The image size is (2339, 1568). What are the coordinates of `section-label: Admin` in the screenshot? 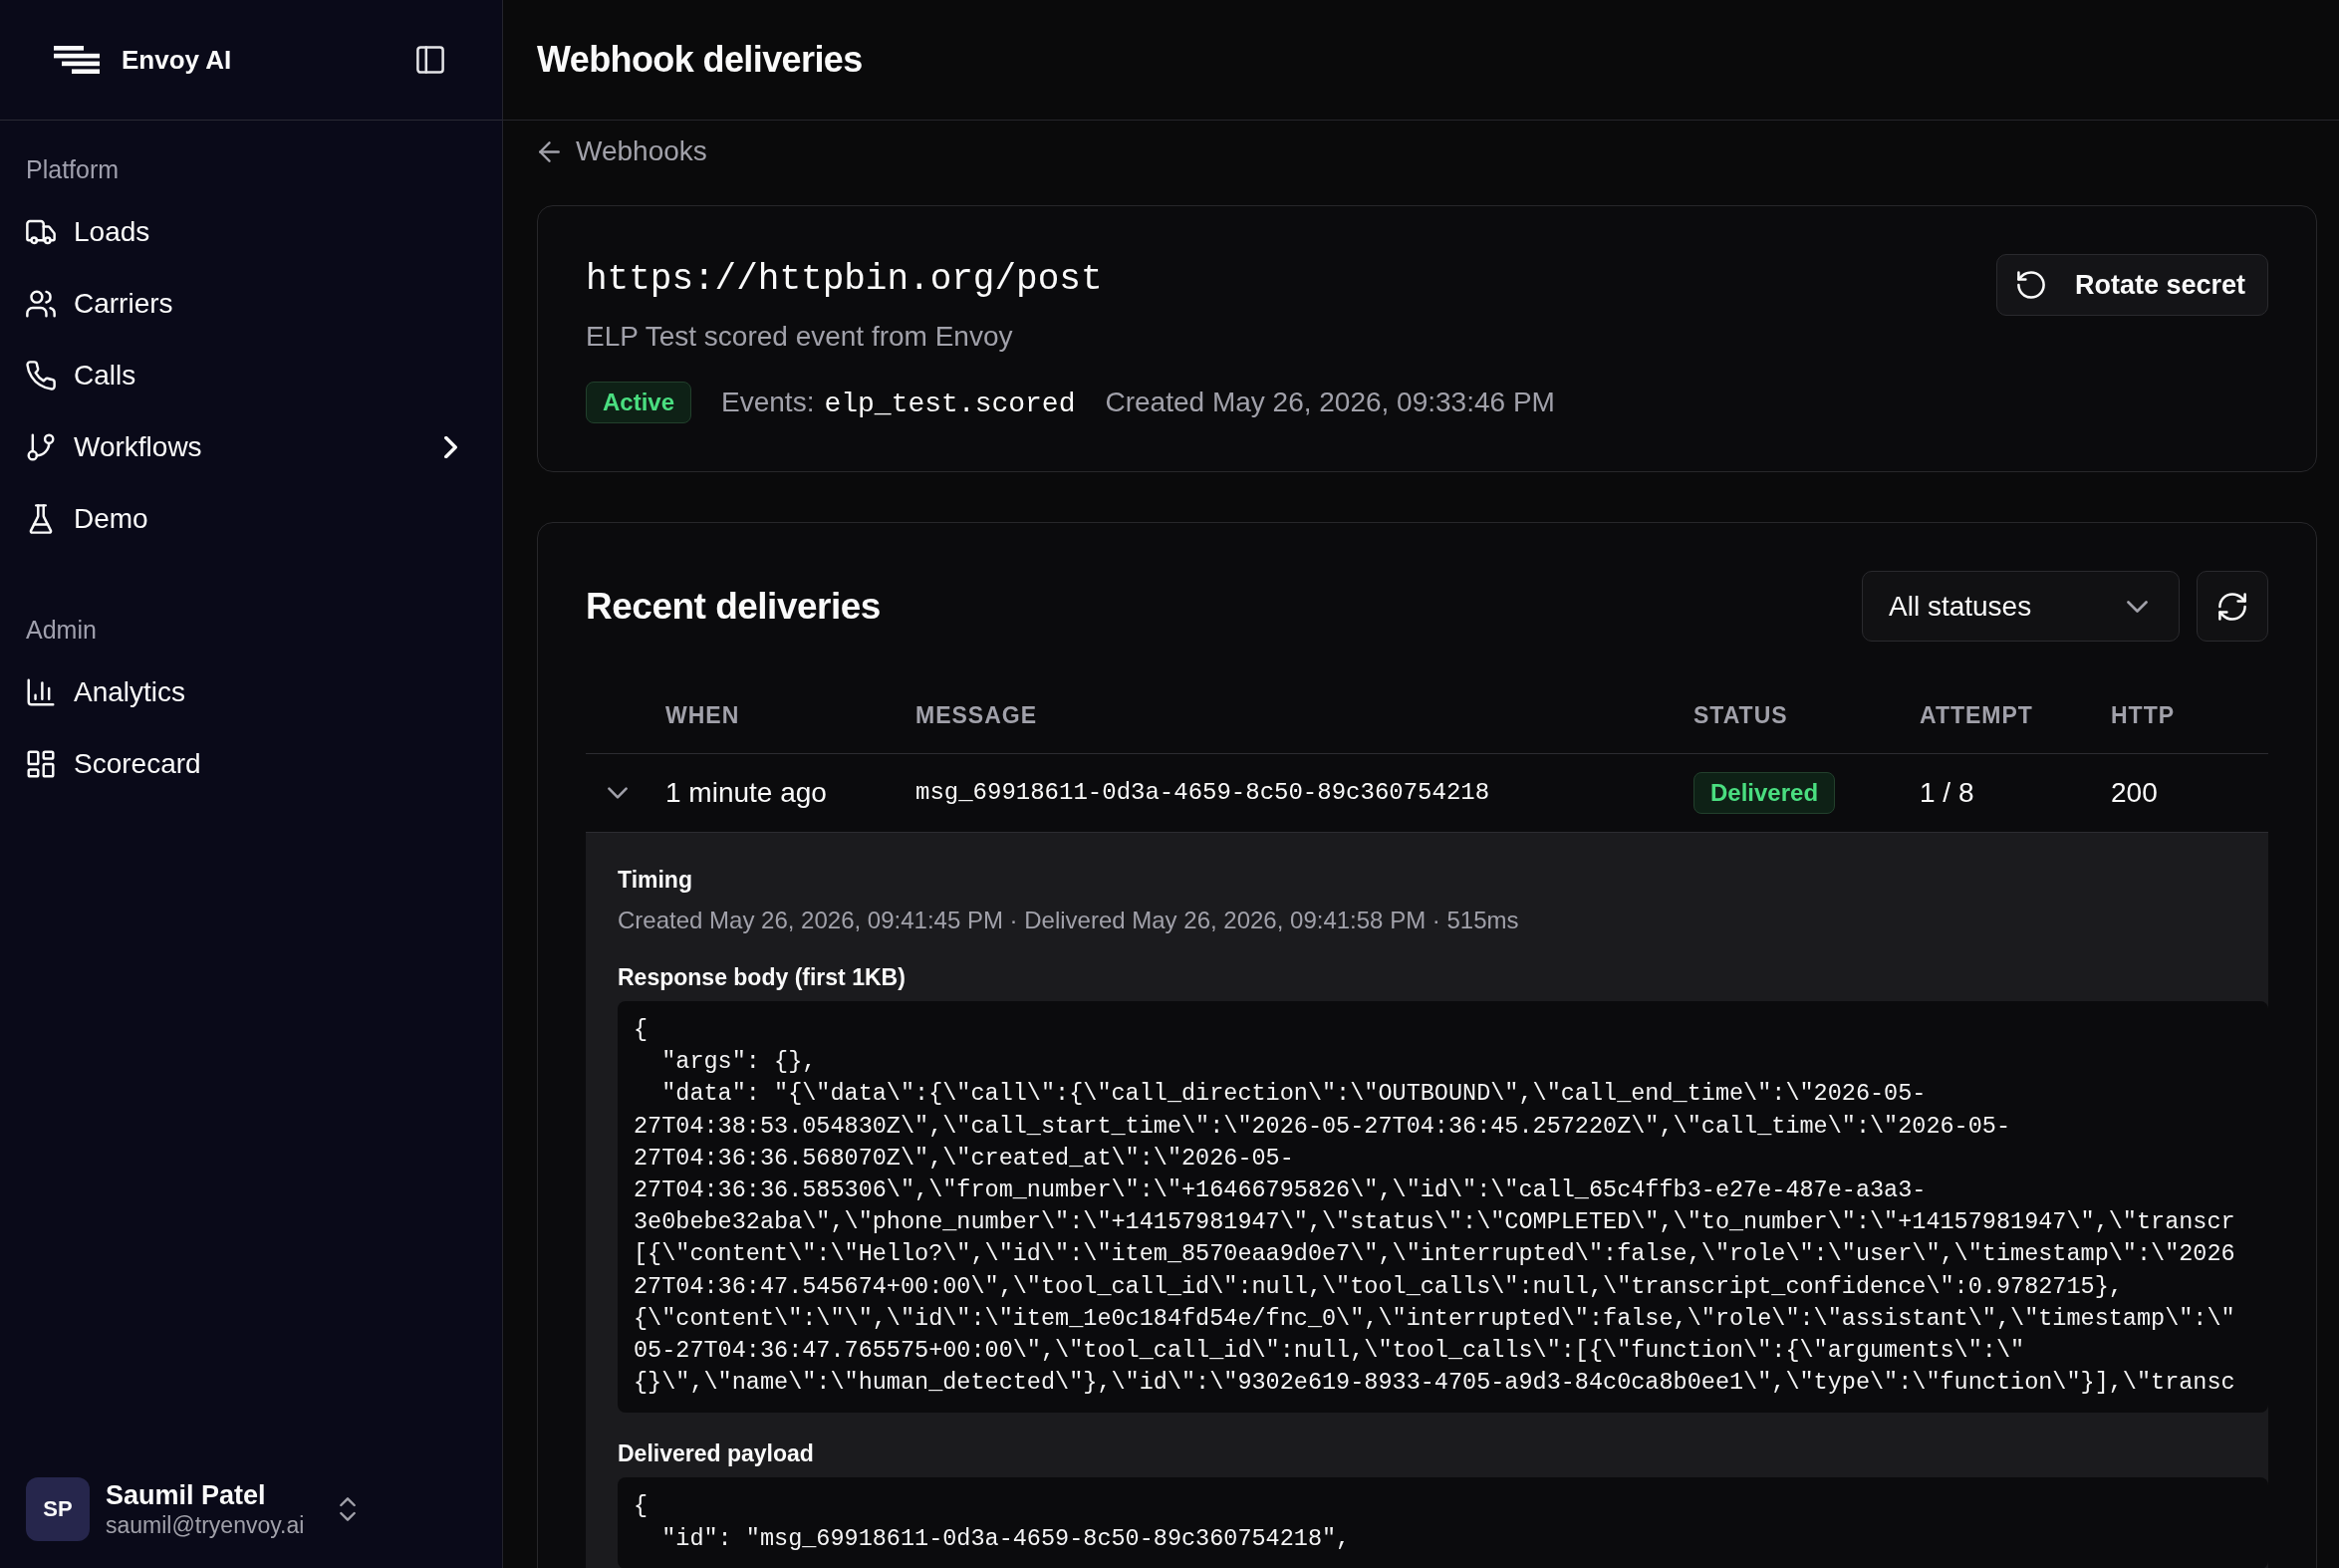 It's located at (61, 630).